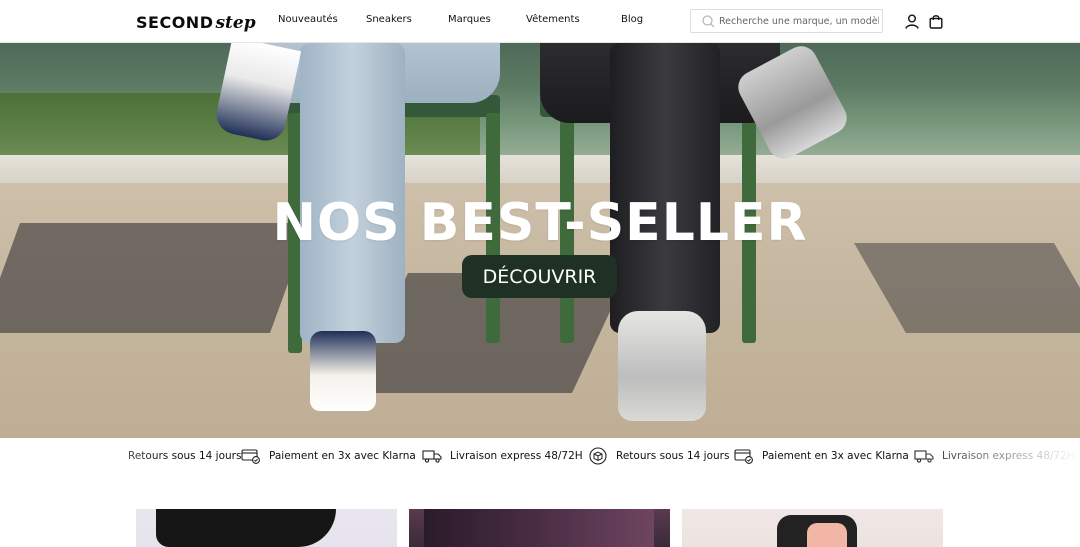  What do you see at coordinates (827, 535) in the screenshot?
I see `product-image-detail` at bounding box center [827, 535].